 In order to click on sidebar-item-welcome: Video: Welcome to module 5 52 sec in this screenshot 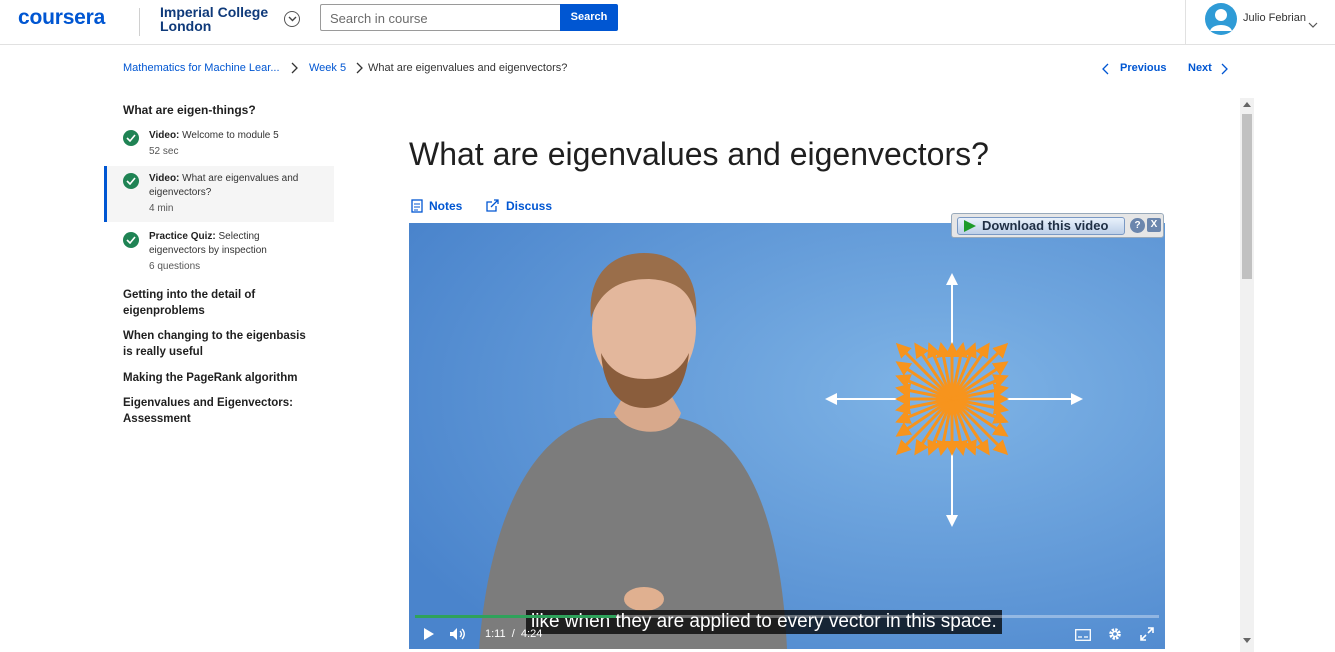, I will do `click(219, 145)`.